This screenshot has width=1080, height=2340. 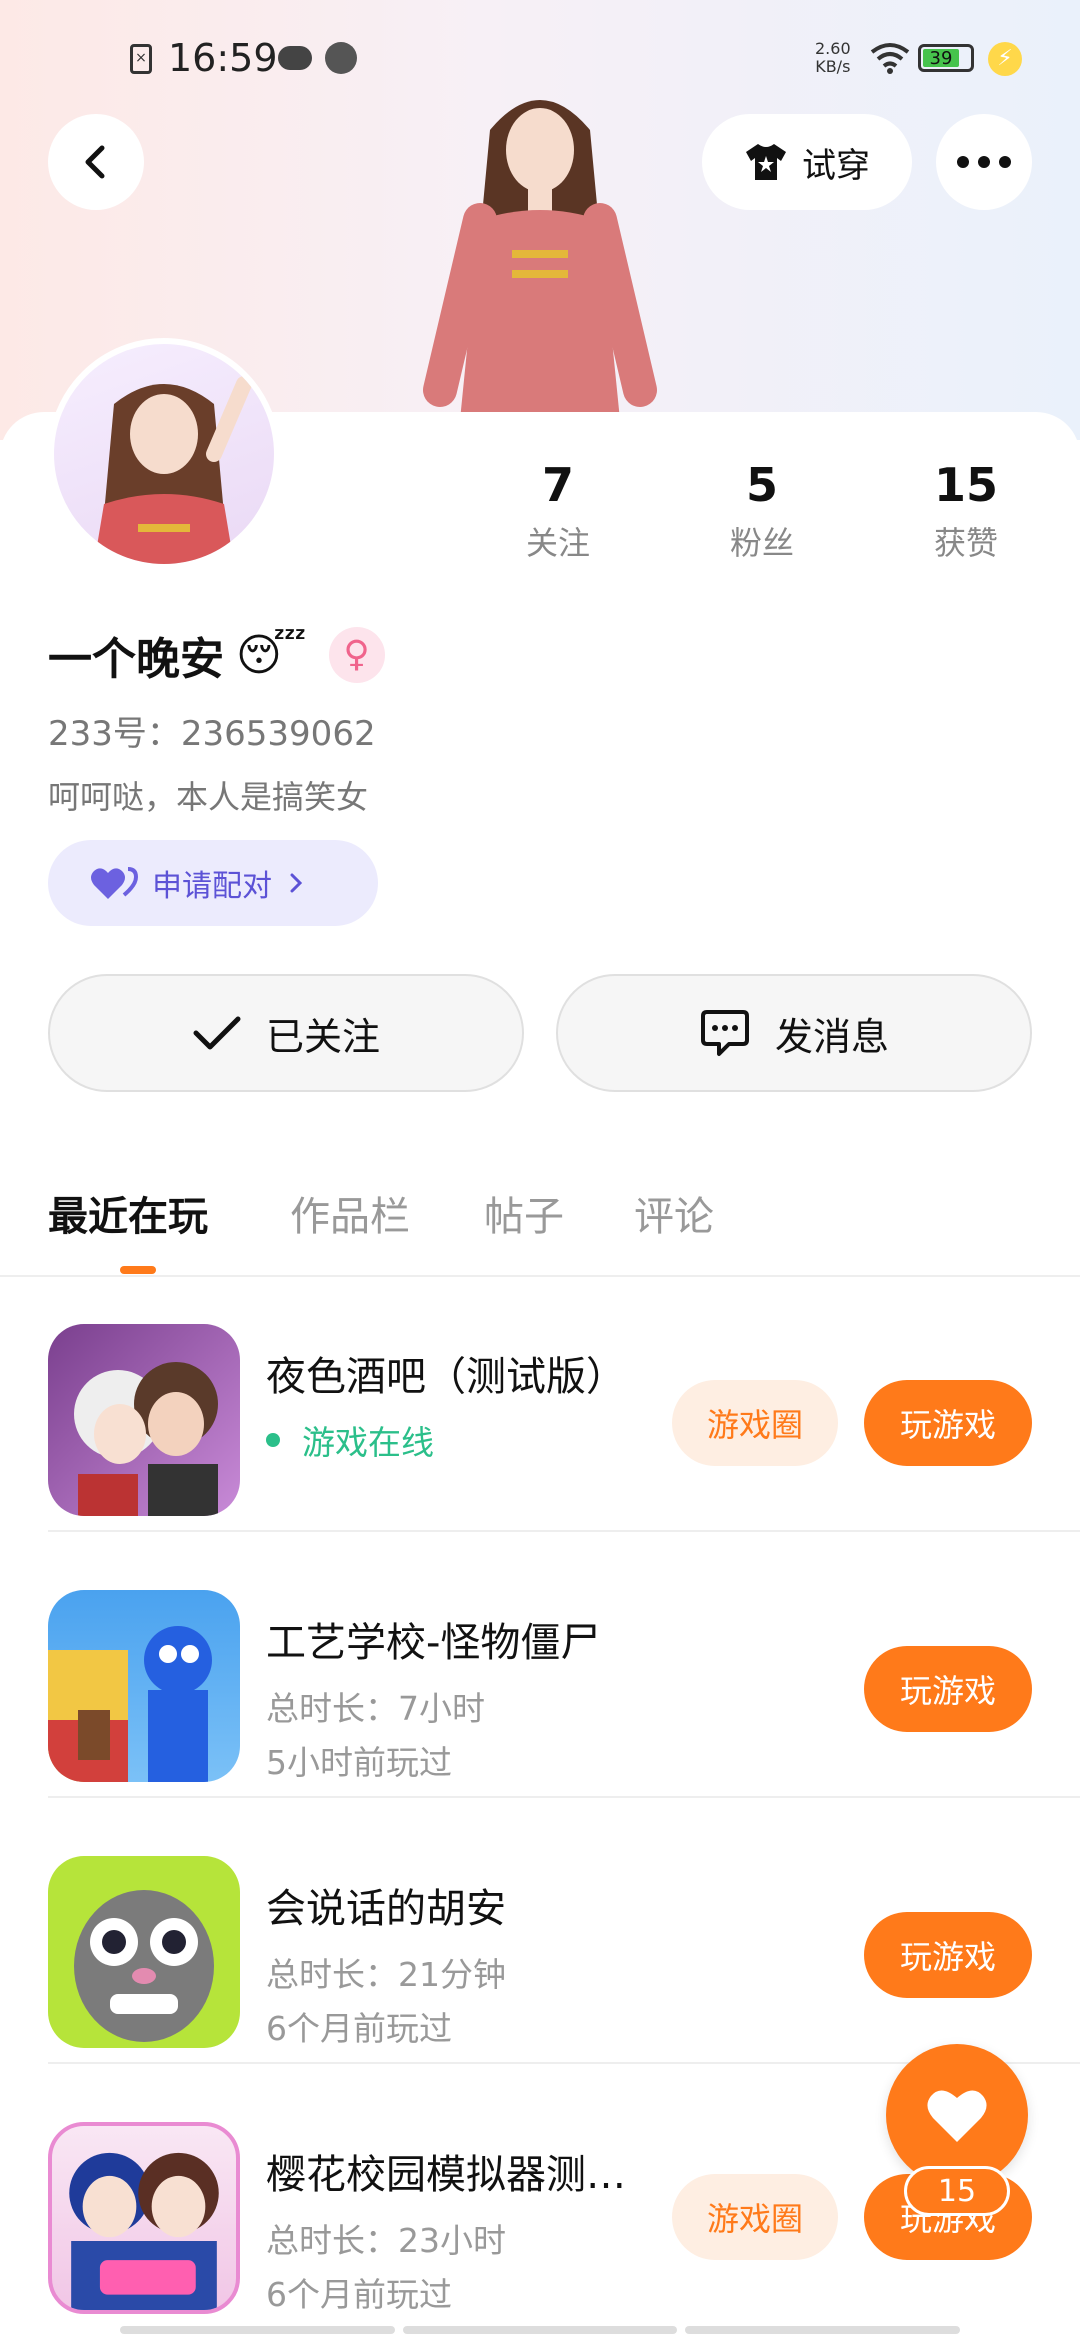 I want to click on send-message-button: 发消息, so click(x=794, y=1033).